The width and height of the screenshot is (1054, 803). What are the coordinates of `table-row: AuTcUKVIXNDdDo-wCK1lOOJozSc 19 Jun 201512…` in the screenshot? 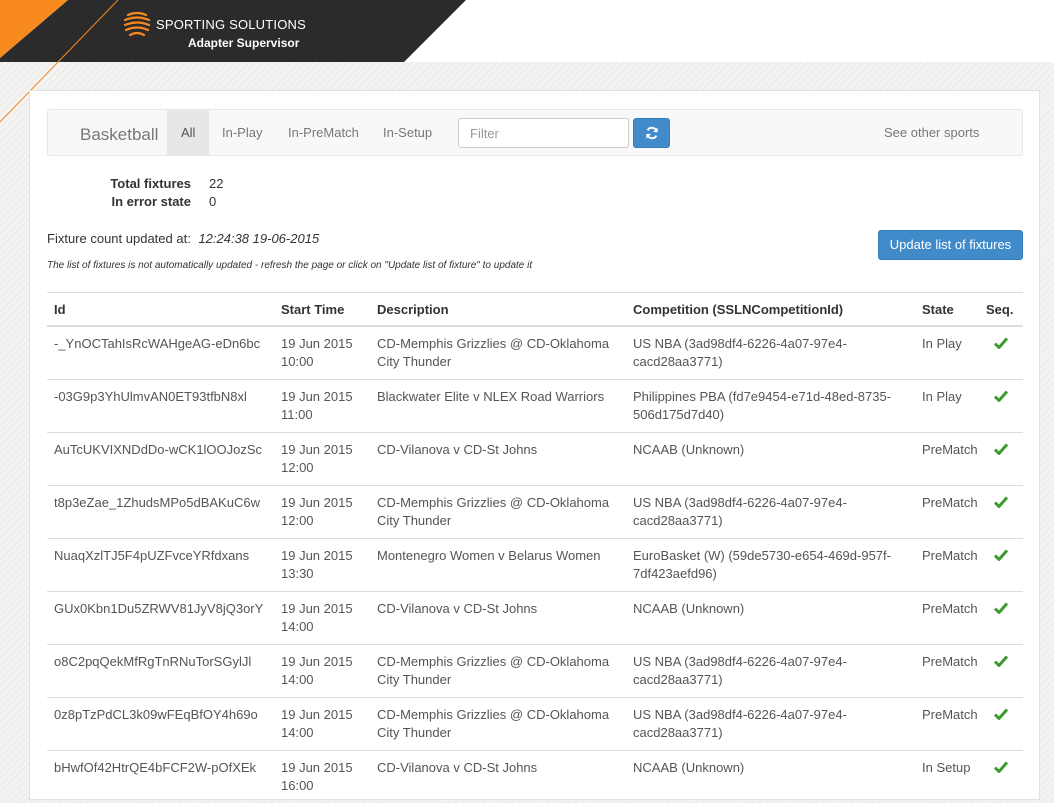 It's located at (535, 459).